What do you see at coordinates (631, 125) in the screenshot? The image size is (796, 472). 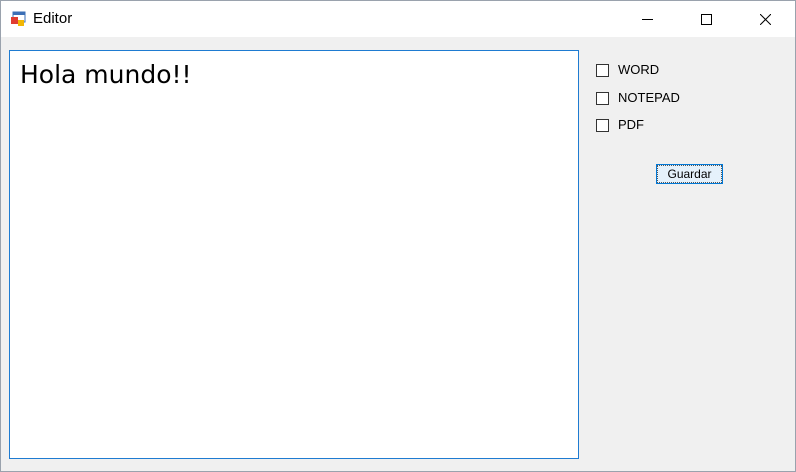 I see `pdf-checkbox-label: PDF` at bounding box center [631, 125].